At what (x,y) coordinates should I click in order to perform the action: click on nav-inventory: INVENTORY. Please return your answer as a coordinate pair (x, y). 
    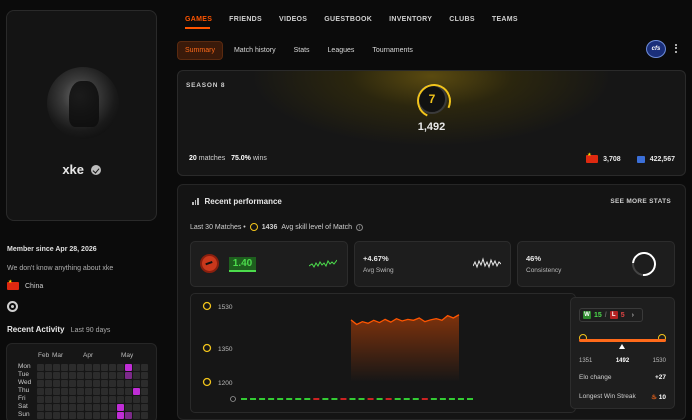
    Looking at the image, I should click on (410, 19).